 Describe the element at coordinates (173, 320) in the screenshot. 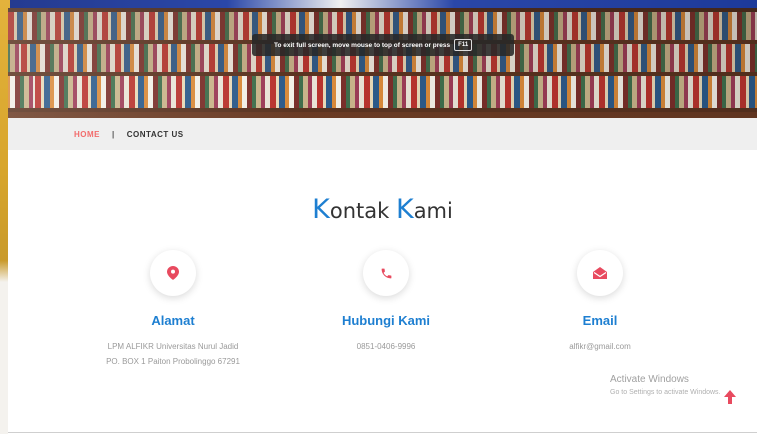

I see `card-title: Alamat` at that location.